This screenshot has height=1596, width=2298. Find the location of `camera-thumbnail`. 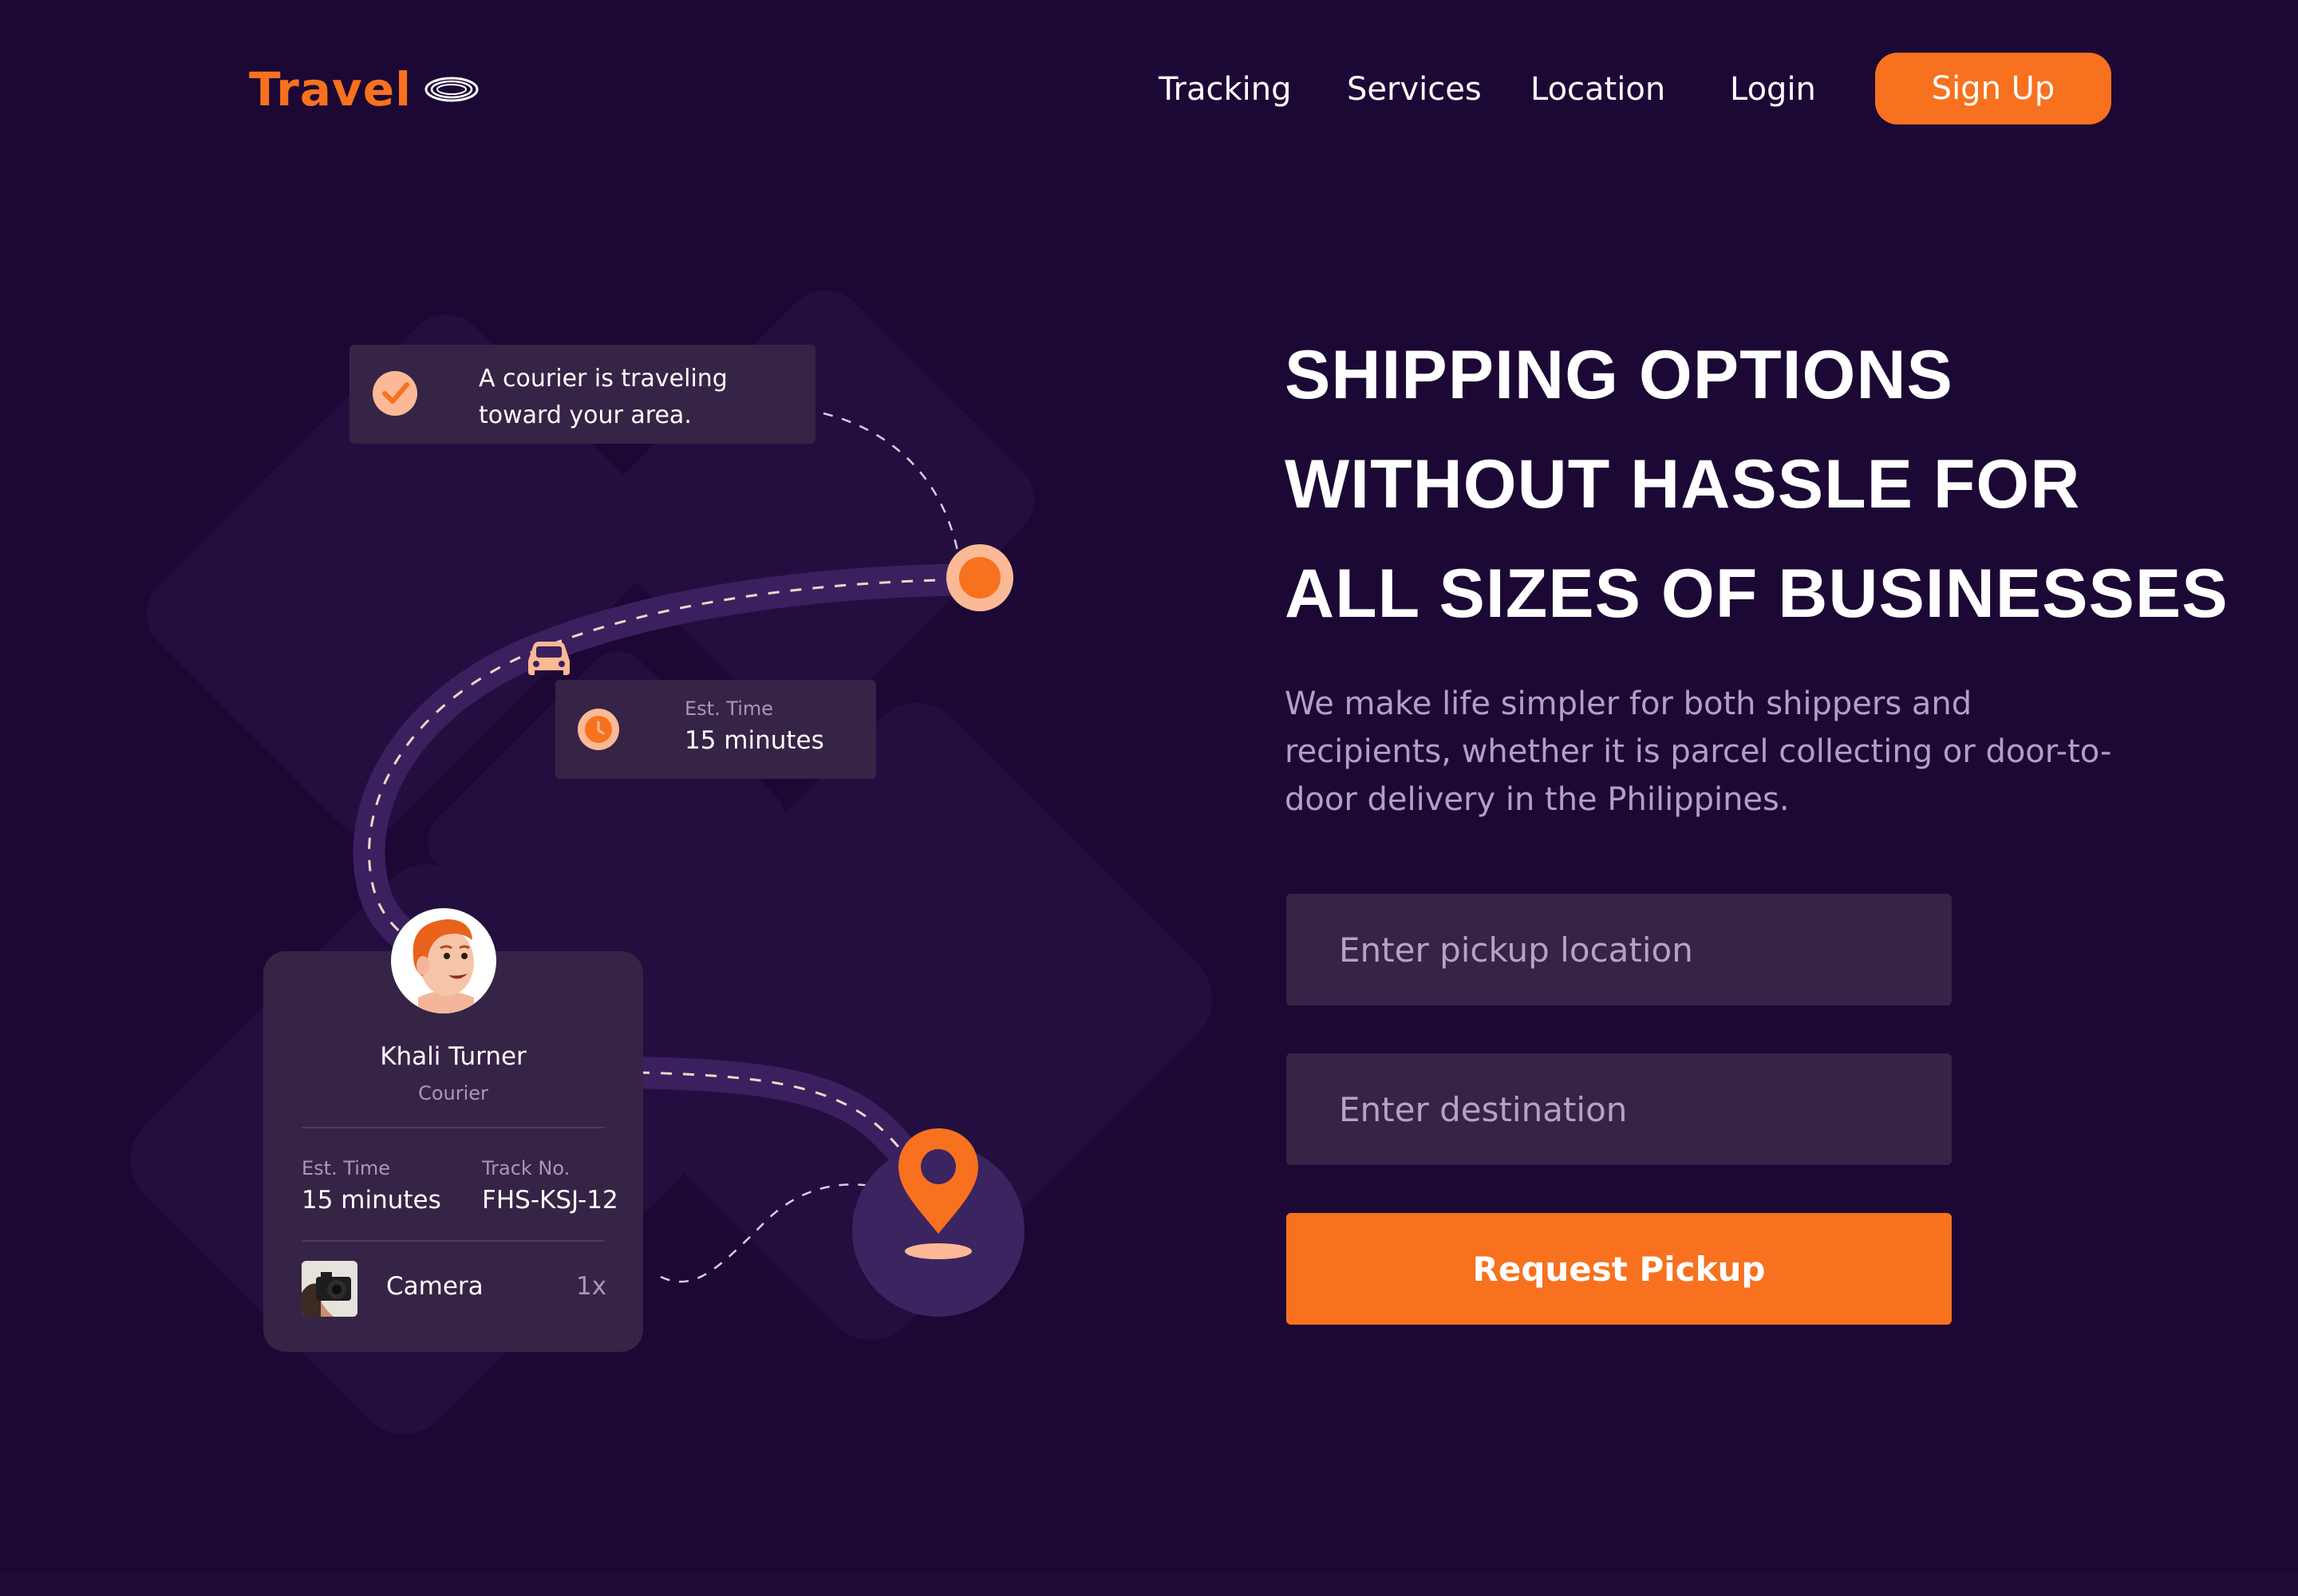

camera-thumbnail is located at coordinates (329, 1289).